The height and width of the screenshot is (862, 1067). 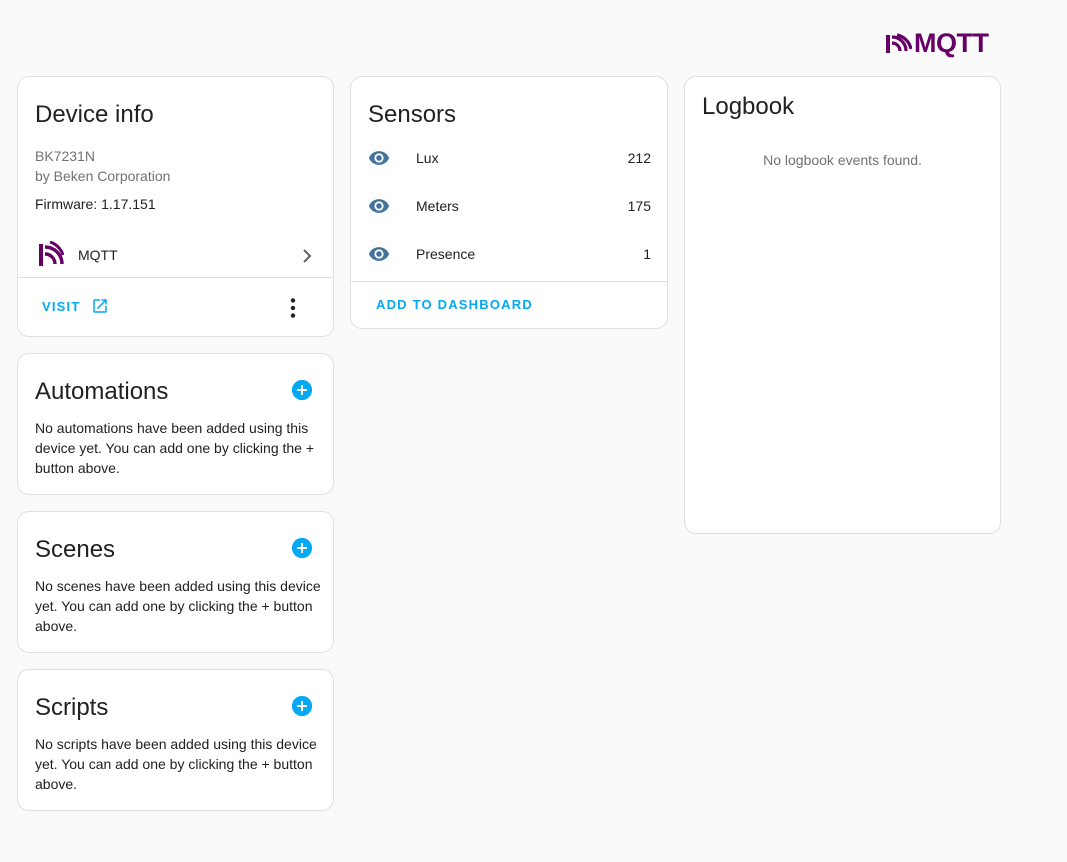 I want to click on sensor-name: Meters, so click(x=437, y=206).